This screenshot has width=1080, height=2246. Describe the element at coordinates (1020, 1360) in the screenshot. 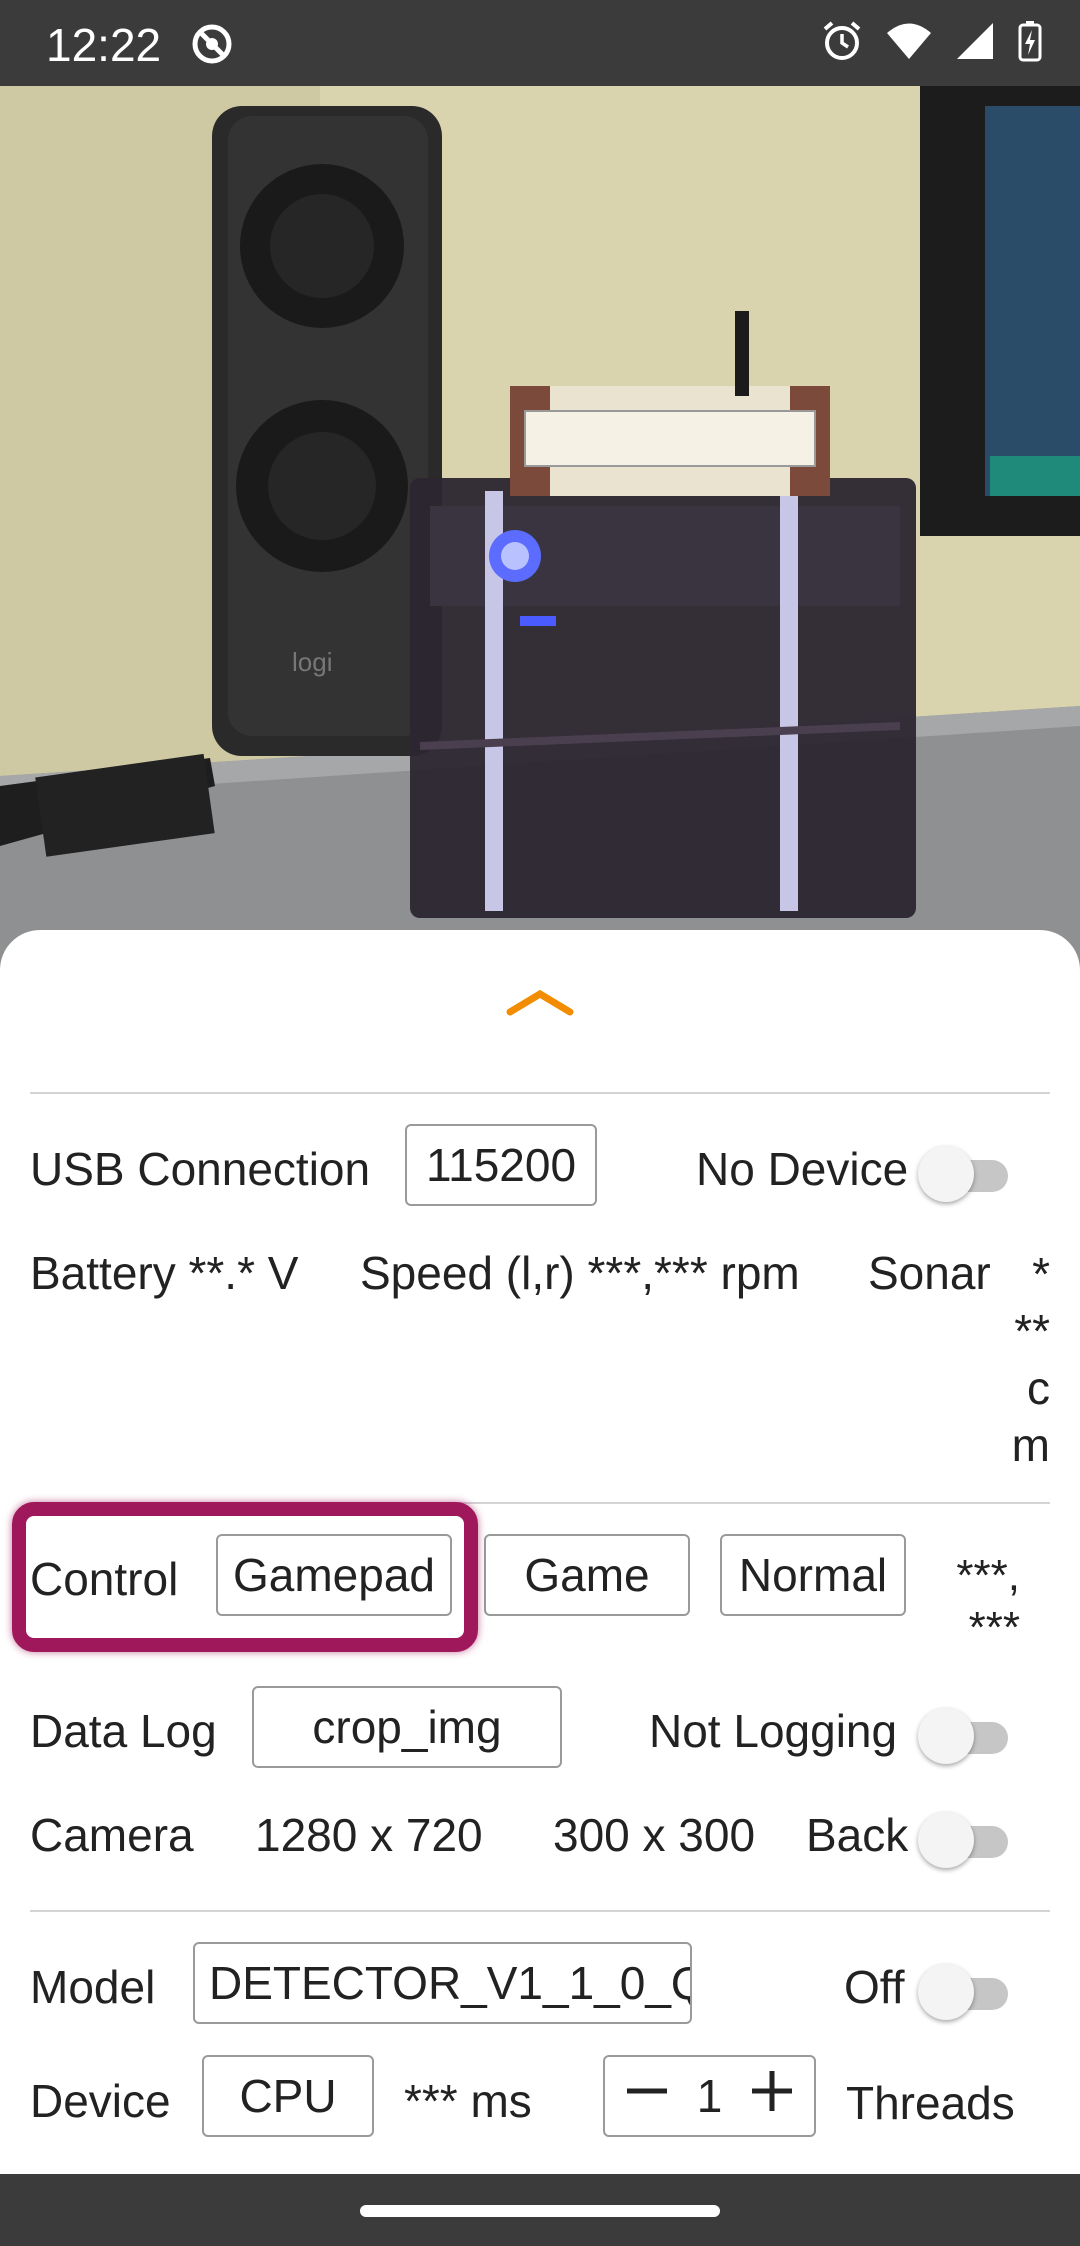

I see `sonar-value: * ** c m` at that location.